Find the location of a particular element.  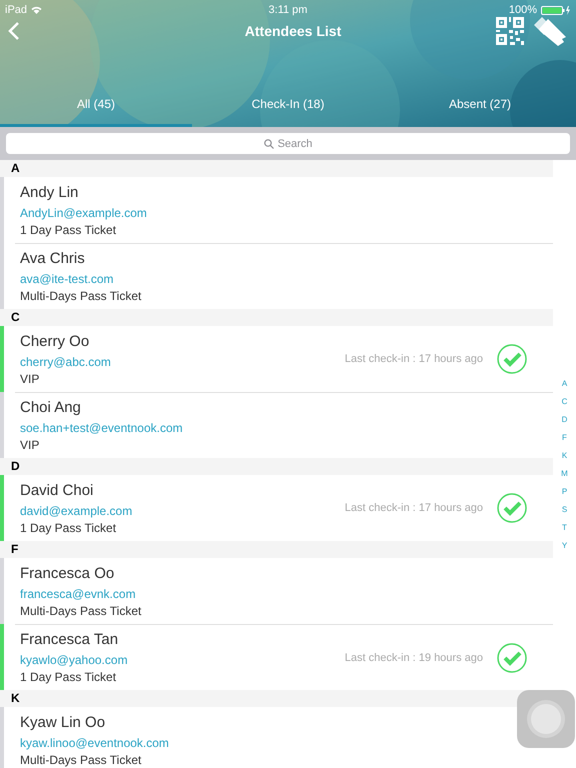

index-letter: Y is located at coordinates (565, 545).